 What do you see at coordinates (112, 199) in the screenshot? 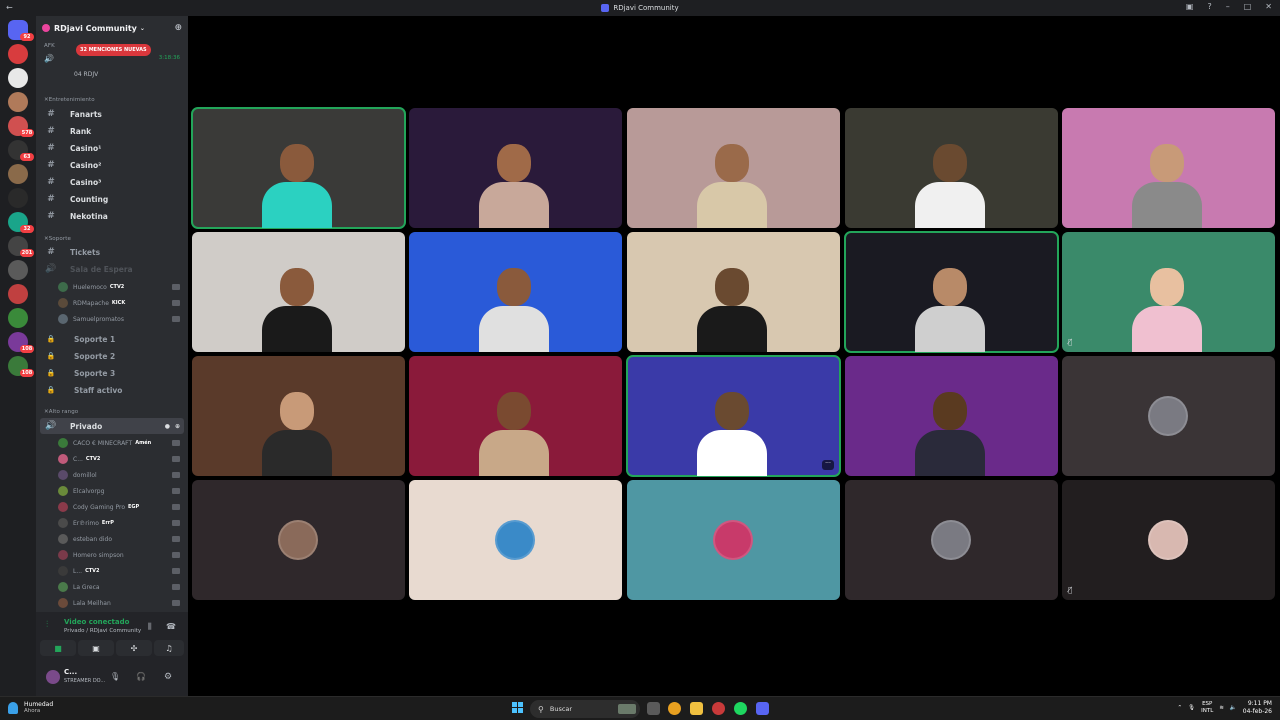
I see `channel-item: # Counting` at bounding box center [112, 199].